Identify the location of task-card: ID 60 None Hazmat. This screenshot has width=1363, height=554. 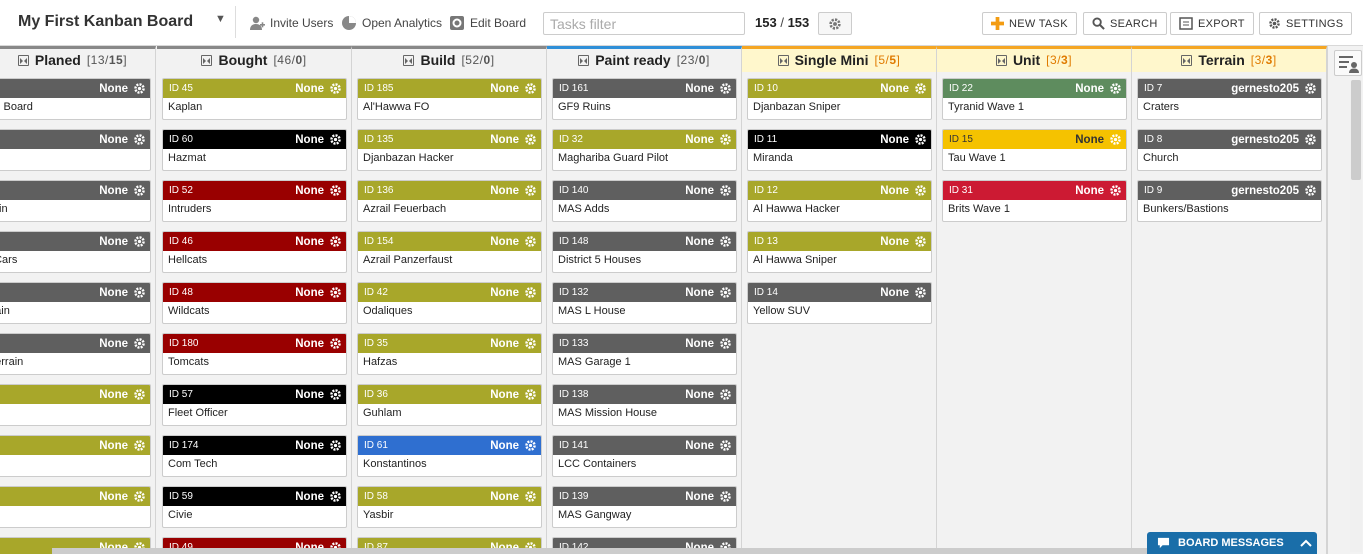
(254, 150).